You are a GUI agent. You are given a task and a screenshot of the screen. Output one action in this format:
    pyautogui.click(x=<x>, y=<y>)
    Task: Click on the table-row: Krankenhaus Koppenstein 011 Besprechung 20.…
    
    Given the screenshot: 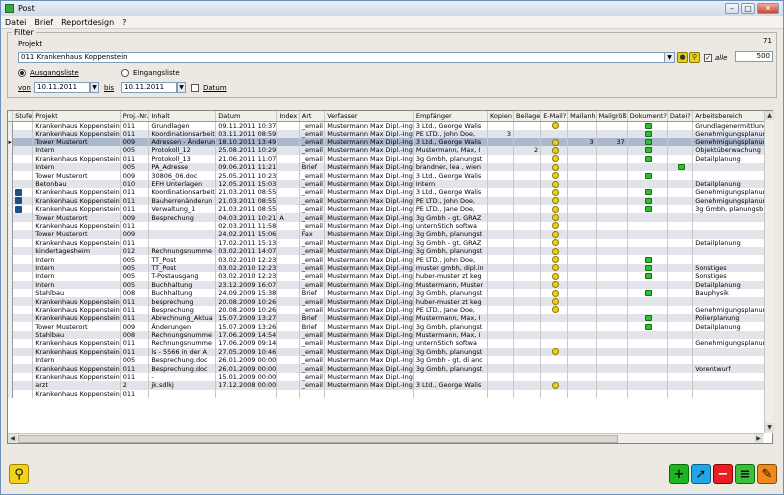 What is the action you would take?
    pyautogui.click(x=390, y=310)
    